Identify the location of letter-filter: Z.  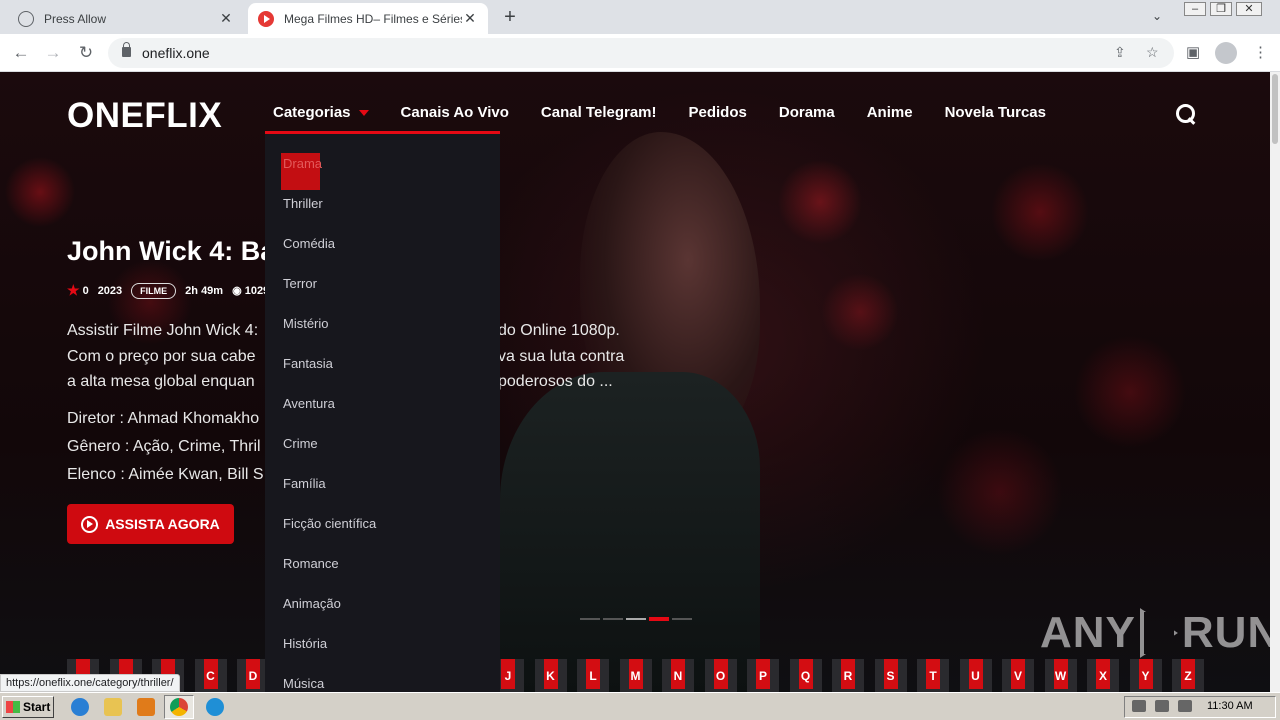
(1188, 675).